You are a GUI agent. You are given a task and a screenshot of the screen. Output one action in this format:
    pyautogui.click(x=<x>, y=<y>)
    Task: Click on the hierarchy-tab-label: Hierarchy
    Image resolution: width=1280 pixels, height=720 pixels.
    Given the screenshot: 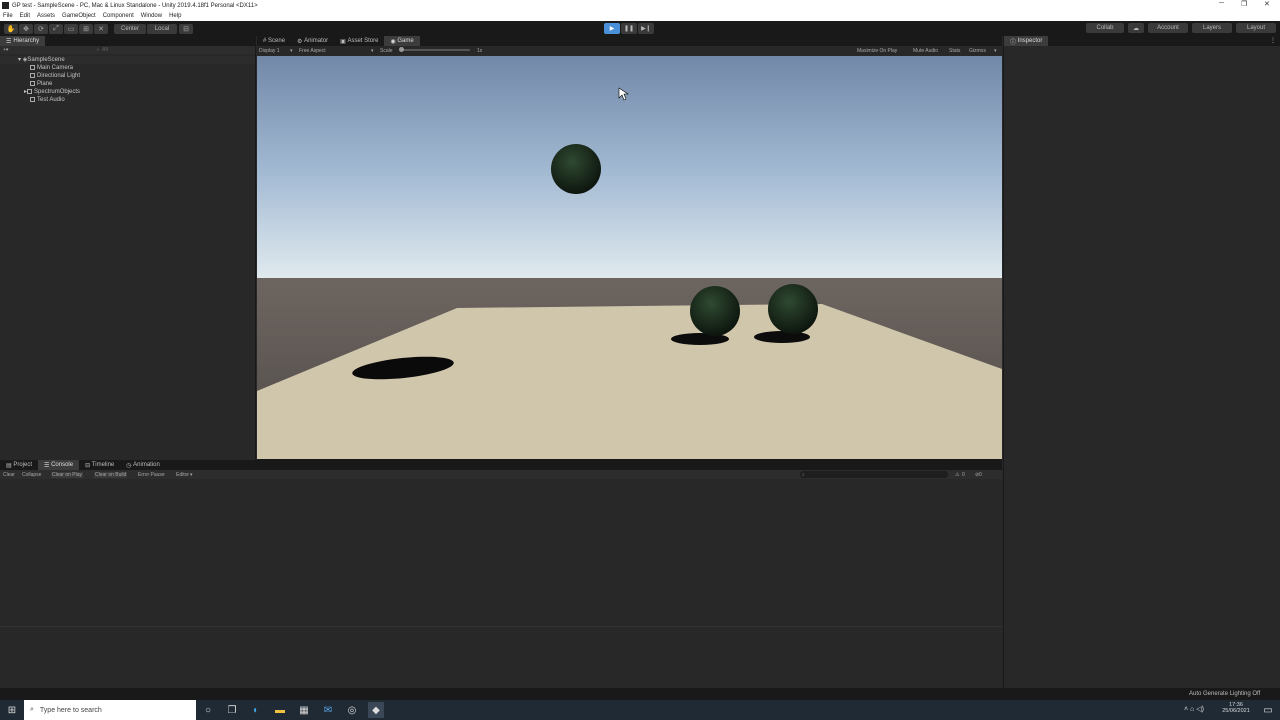 What is the action you would take?
    pyautogui.click(x=26, y=41)
    